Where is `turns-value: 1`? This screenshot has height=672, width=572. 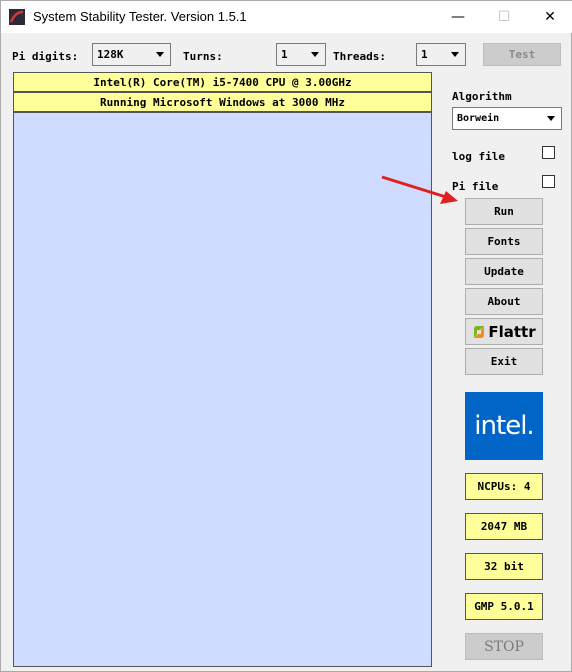
turns-value: 1 is located at coordinates (284, 54).